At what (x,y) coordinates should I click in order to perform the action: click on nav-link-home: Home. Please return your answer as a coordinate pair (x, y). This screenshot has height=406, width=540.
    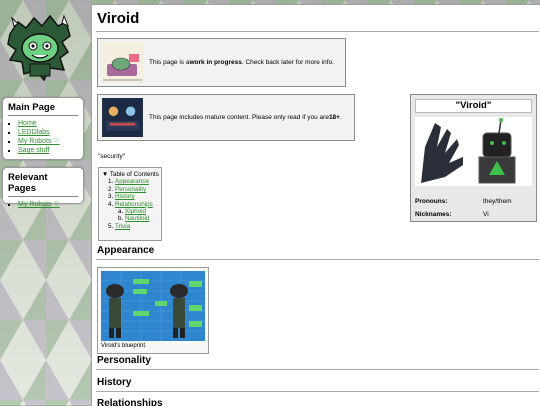
    Looking at the image, I should click on (27, 123).